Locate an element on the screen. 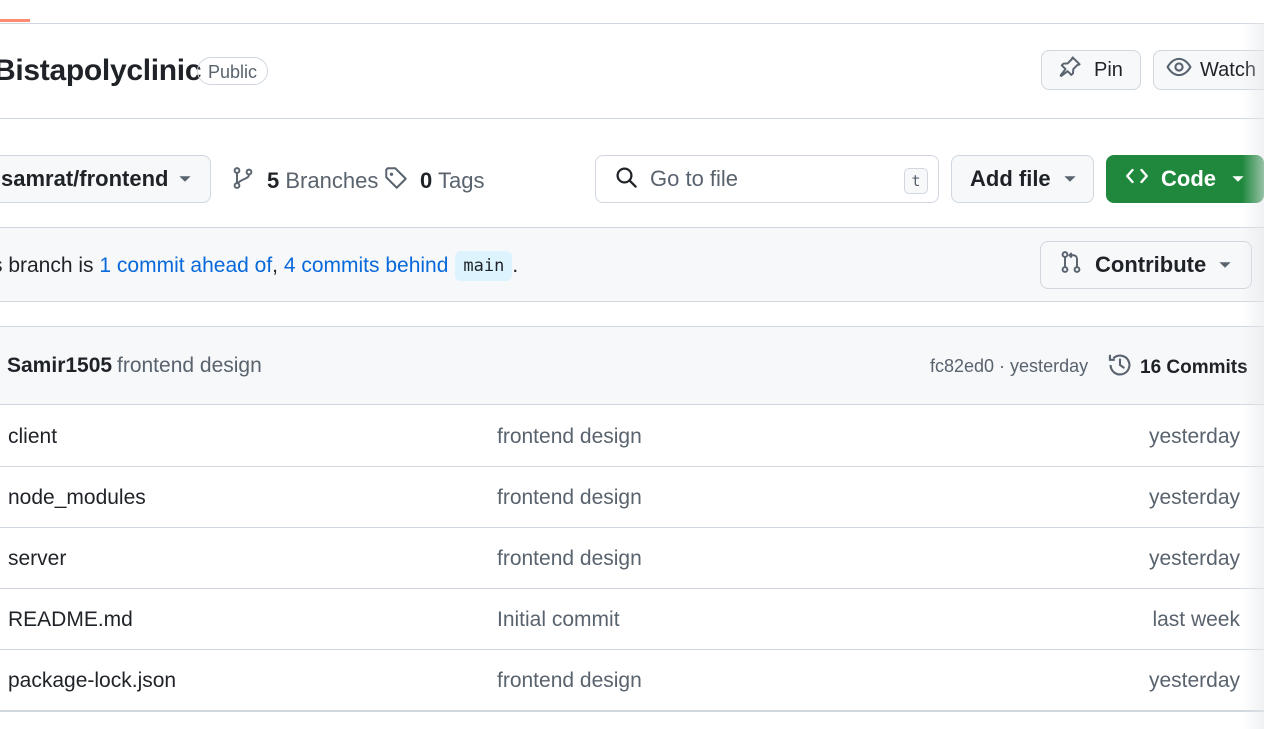  file-row: server frontend design yesterday is located at coordinates (632, 558).